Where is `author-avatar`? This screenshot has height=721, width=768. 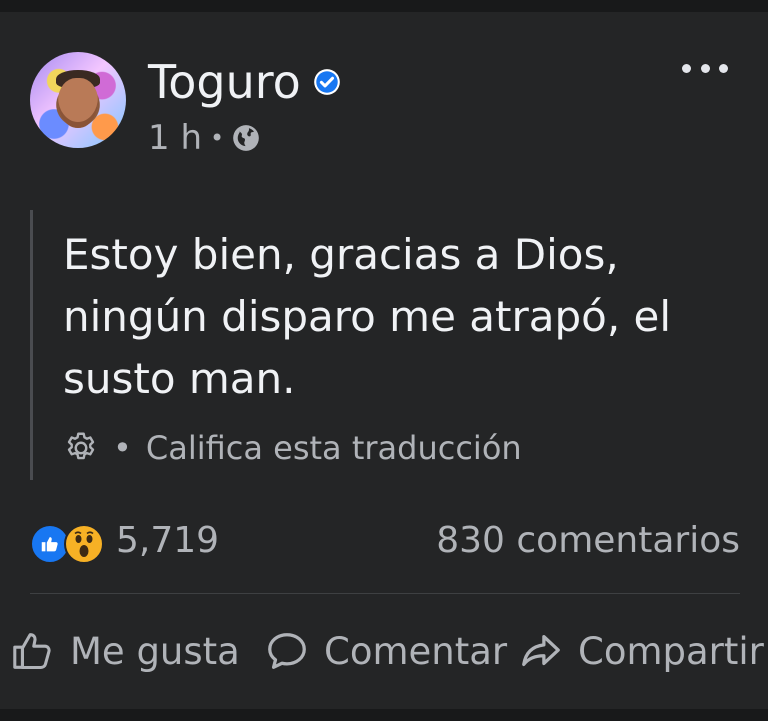
author-avatar is located at coordinates (78, 100).